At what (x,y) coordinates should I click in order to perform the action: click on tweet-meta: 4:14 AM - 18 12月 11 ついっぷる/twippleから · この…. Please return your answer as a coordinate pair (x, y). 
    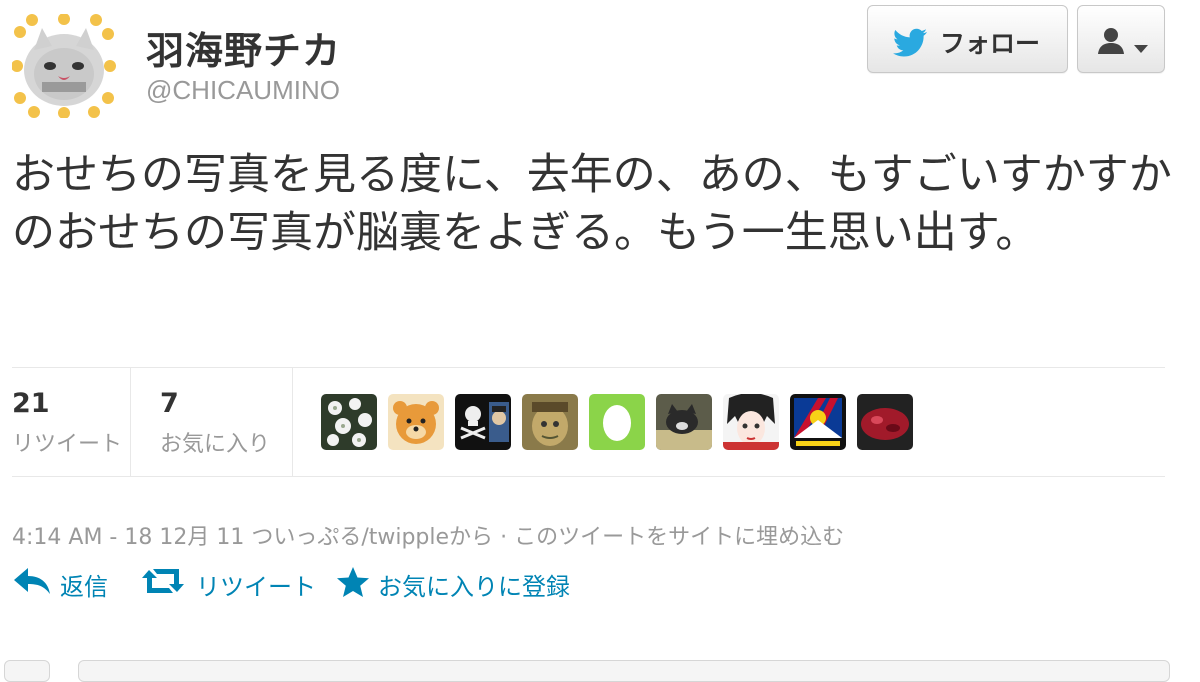
    Looking at the image, I should click on (428, 535).